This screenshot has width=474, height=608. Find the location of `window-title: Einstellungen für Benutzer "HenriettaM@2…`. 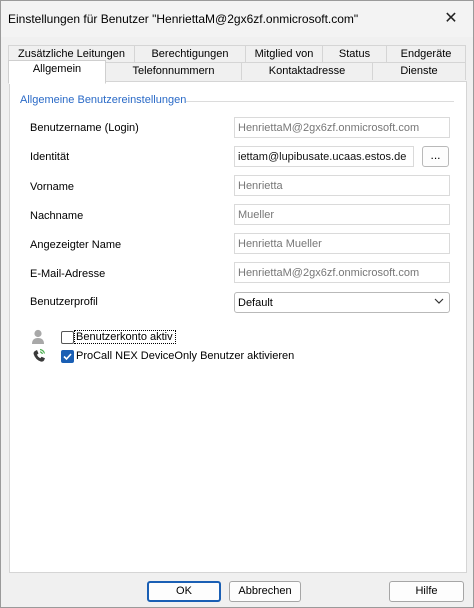

window-title: Einstellungen für Benutzer "HenriettaM@2… is located at coordinates (183, 19).